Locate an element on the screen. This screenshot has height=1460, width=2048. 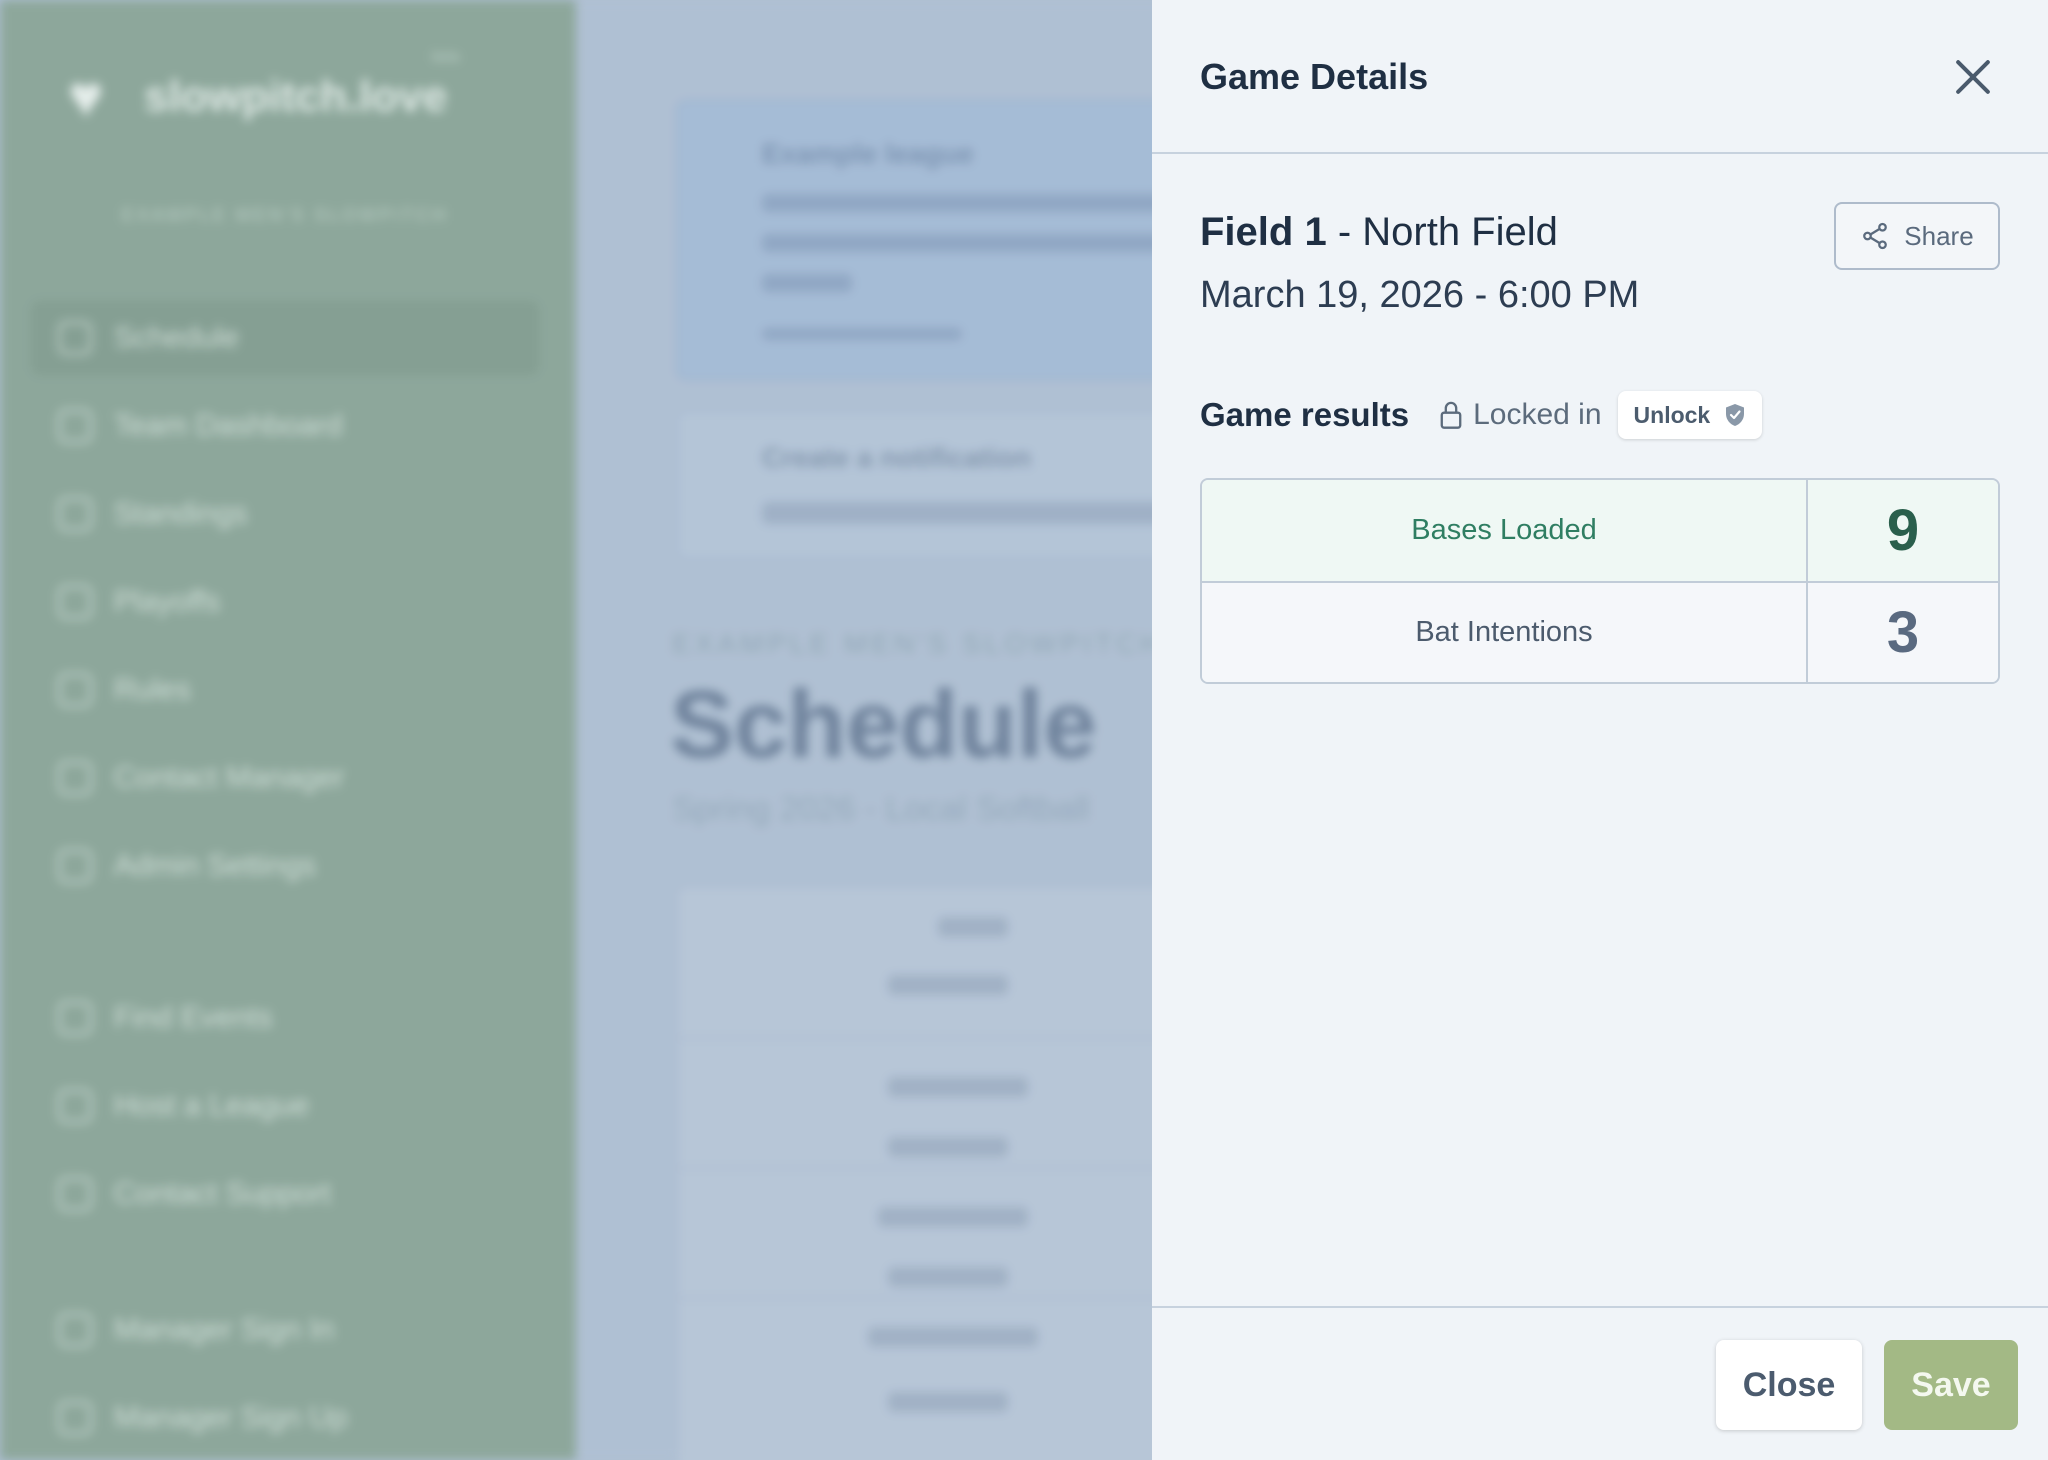
table-row: Bat Intentions 3 is located at coordinates (1600, 631).